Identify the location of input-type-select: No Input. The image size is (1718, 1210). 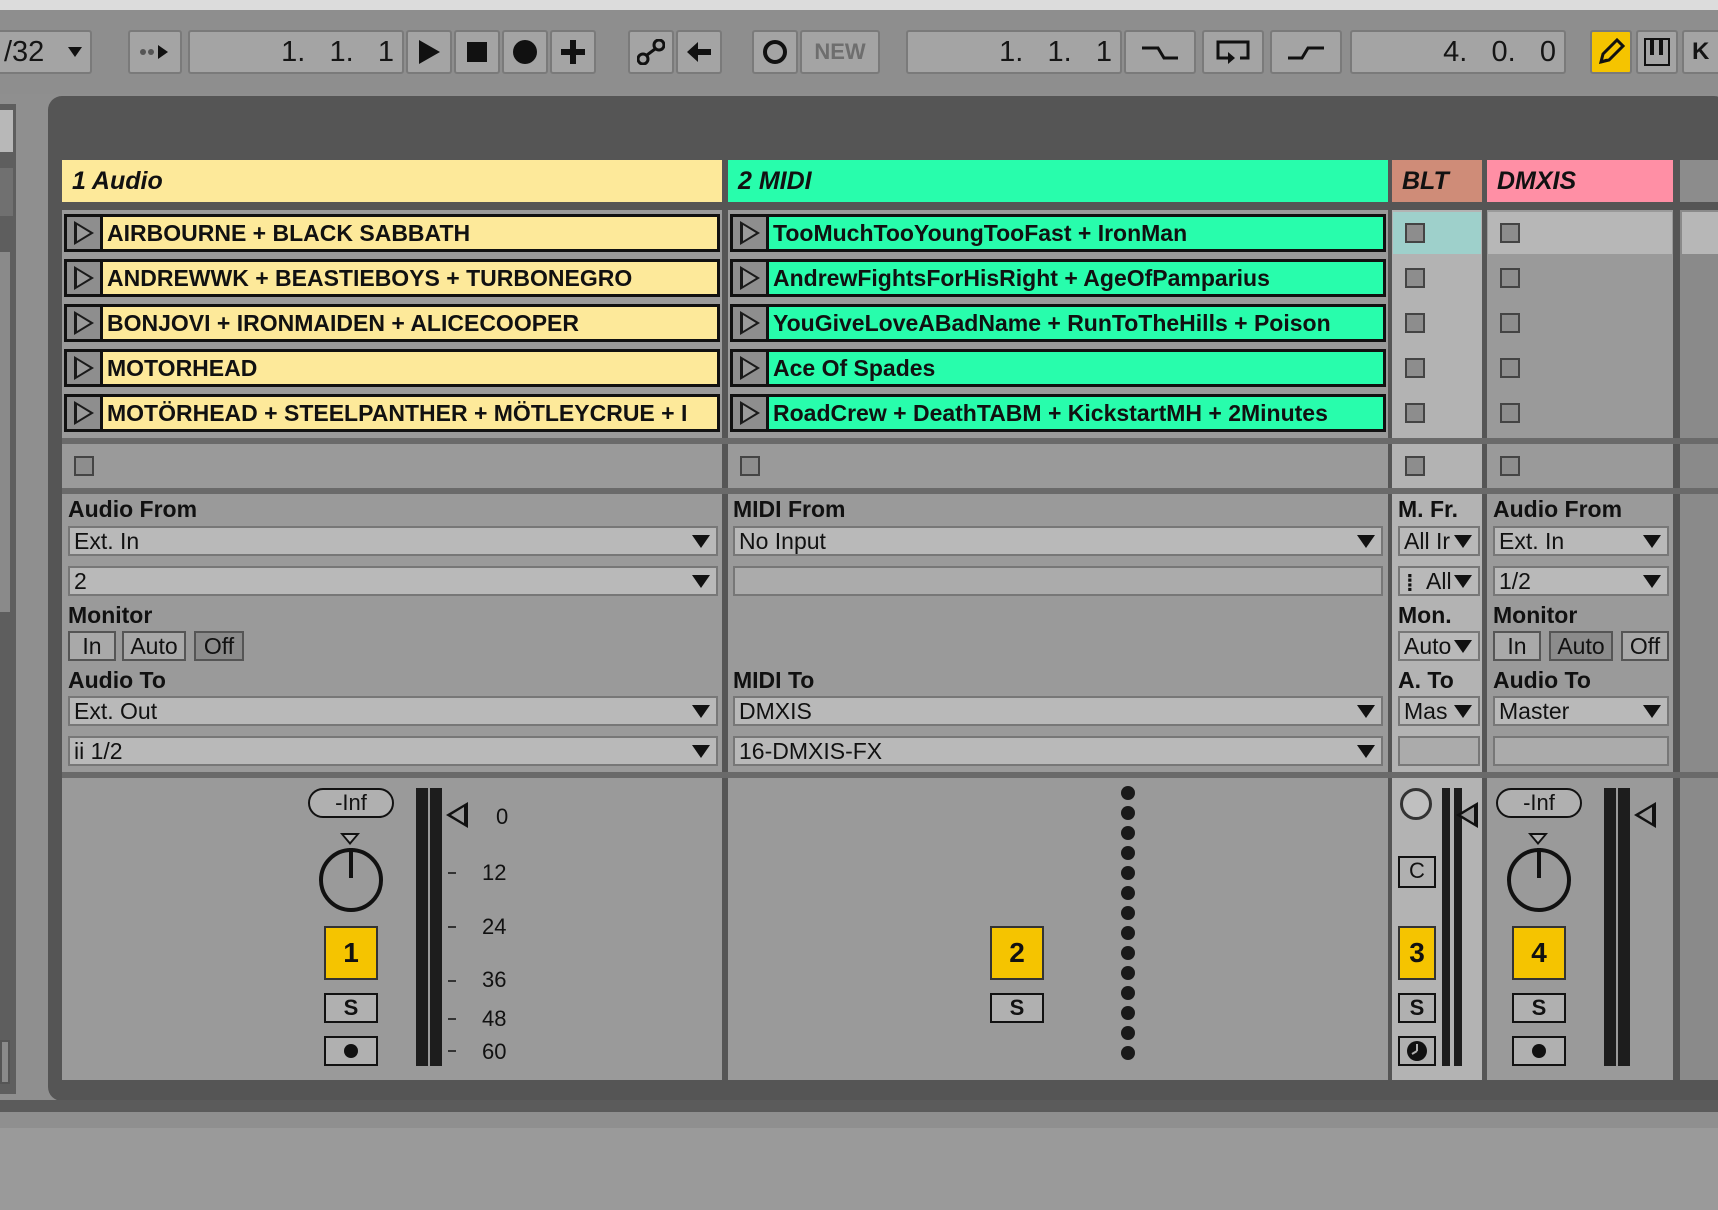
(1058, 541).